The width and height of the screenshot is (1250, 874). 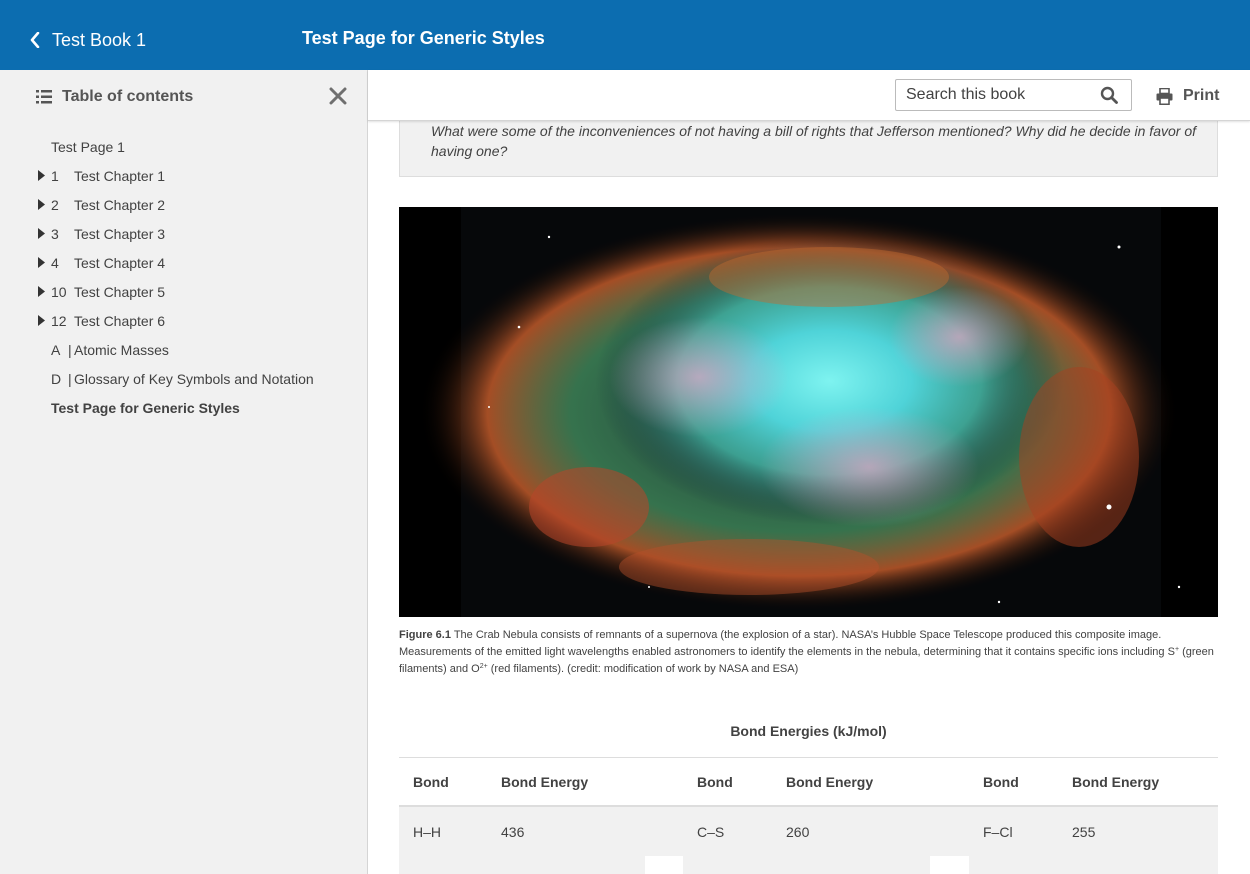 I want to click on book-title: Test Book 1, so click(x=99, y=39).